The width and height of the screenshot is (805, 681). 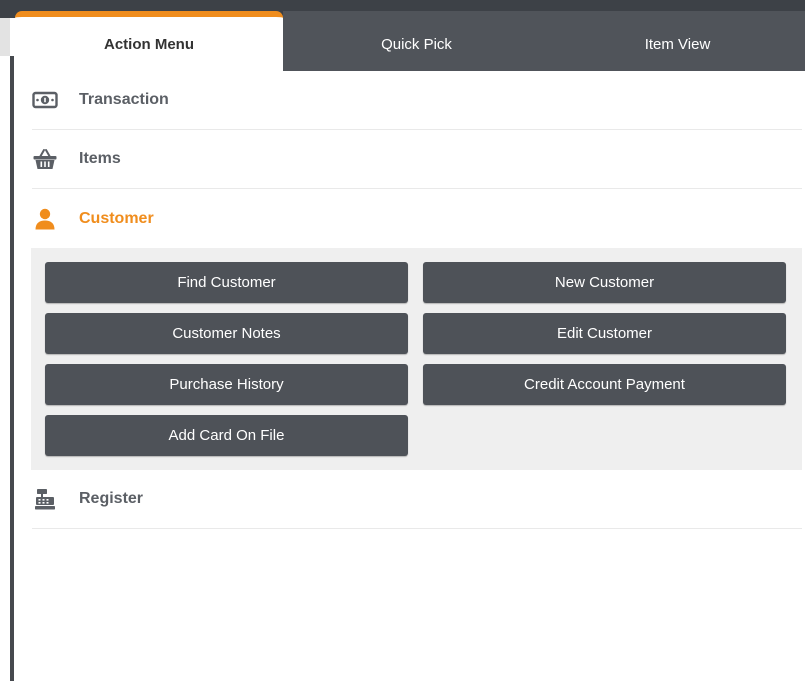 What do you see at coordinates (226, 384) in the screenshot?
I see `purchase-history-button: Purchase History` at bounding box center [226, 384].